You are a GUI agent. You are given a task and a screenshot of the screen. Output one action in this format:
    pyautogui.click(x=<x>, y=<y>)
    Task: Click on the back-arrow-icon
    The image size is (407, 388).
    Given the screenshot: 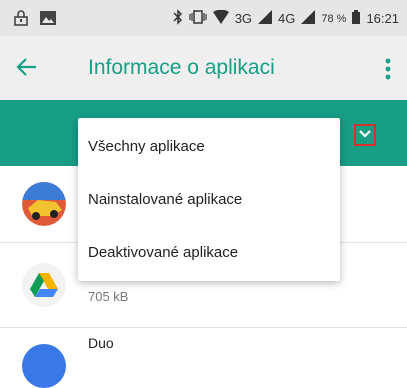 What is the action you would take?
    pyautogui.click(x=27, y=67)
    